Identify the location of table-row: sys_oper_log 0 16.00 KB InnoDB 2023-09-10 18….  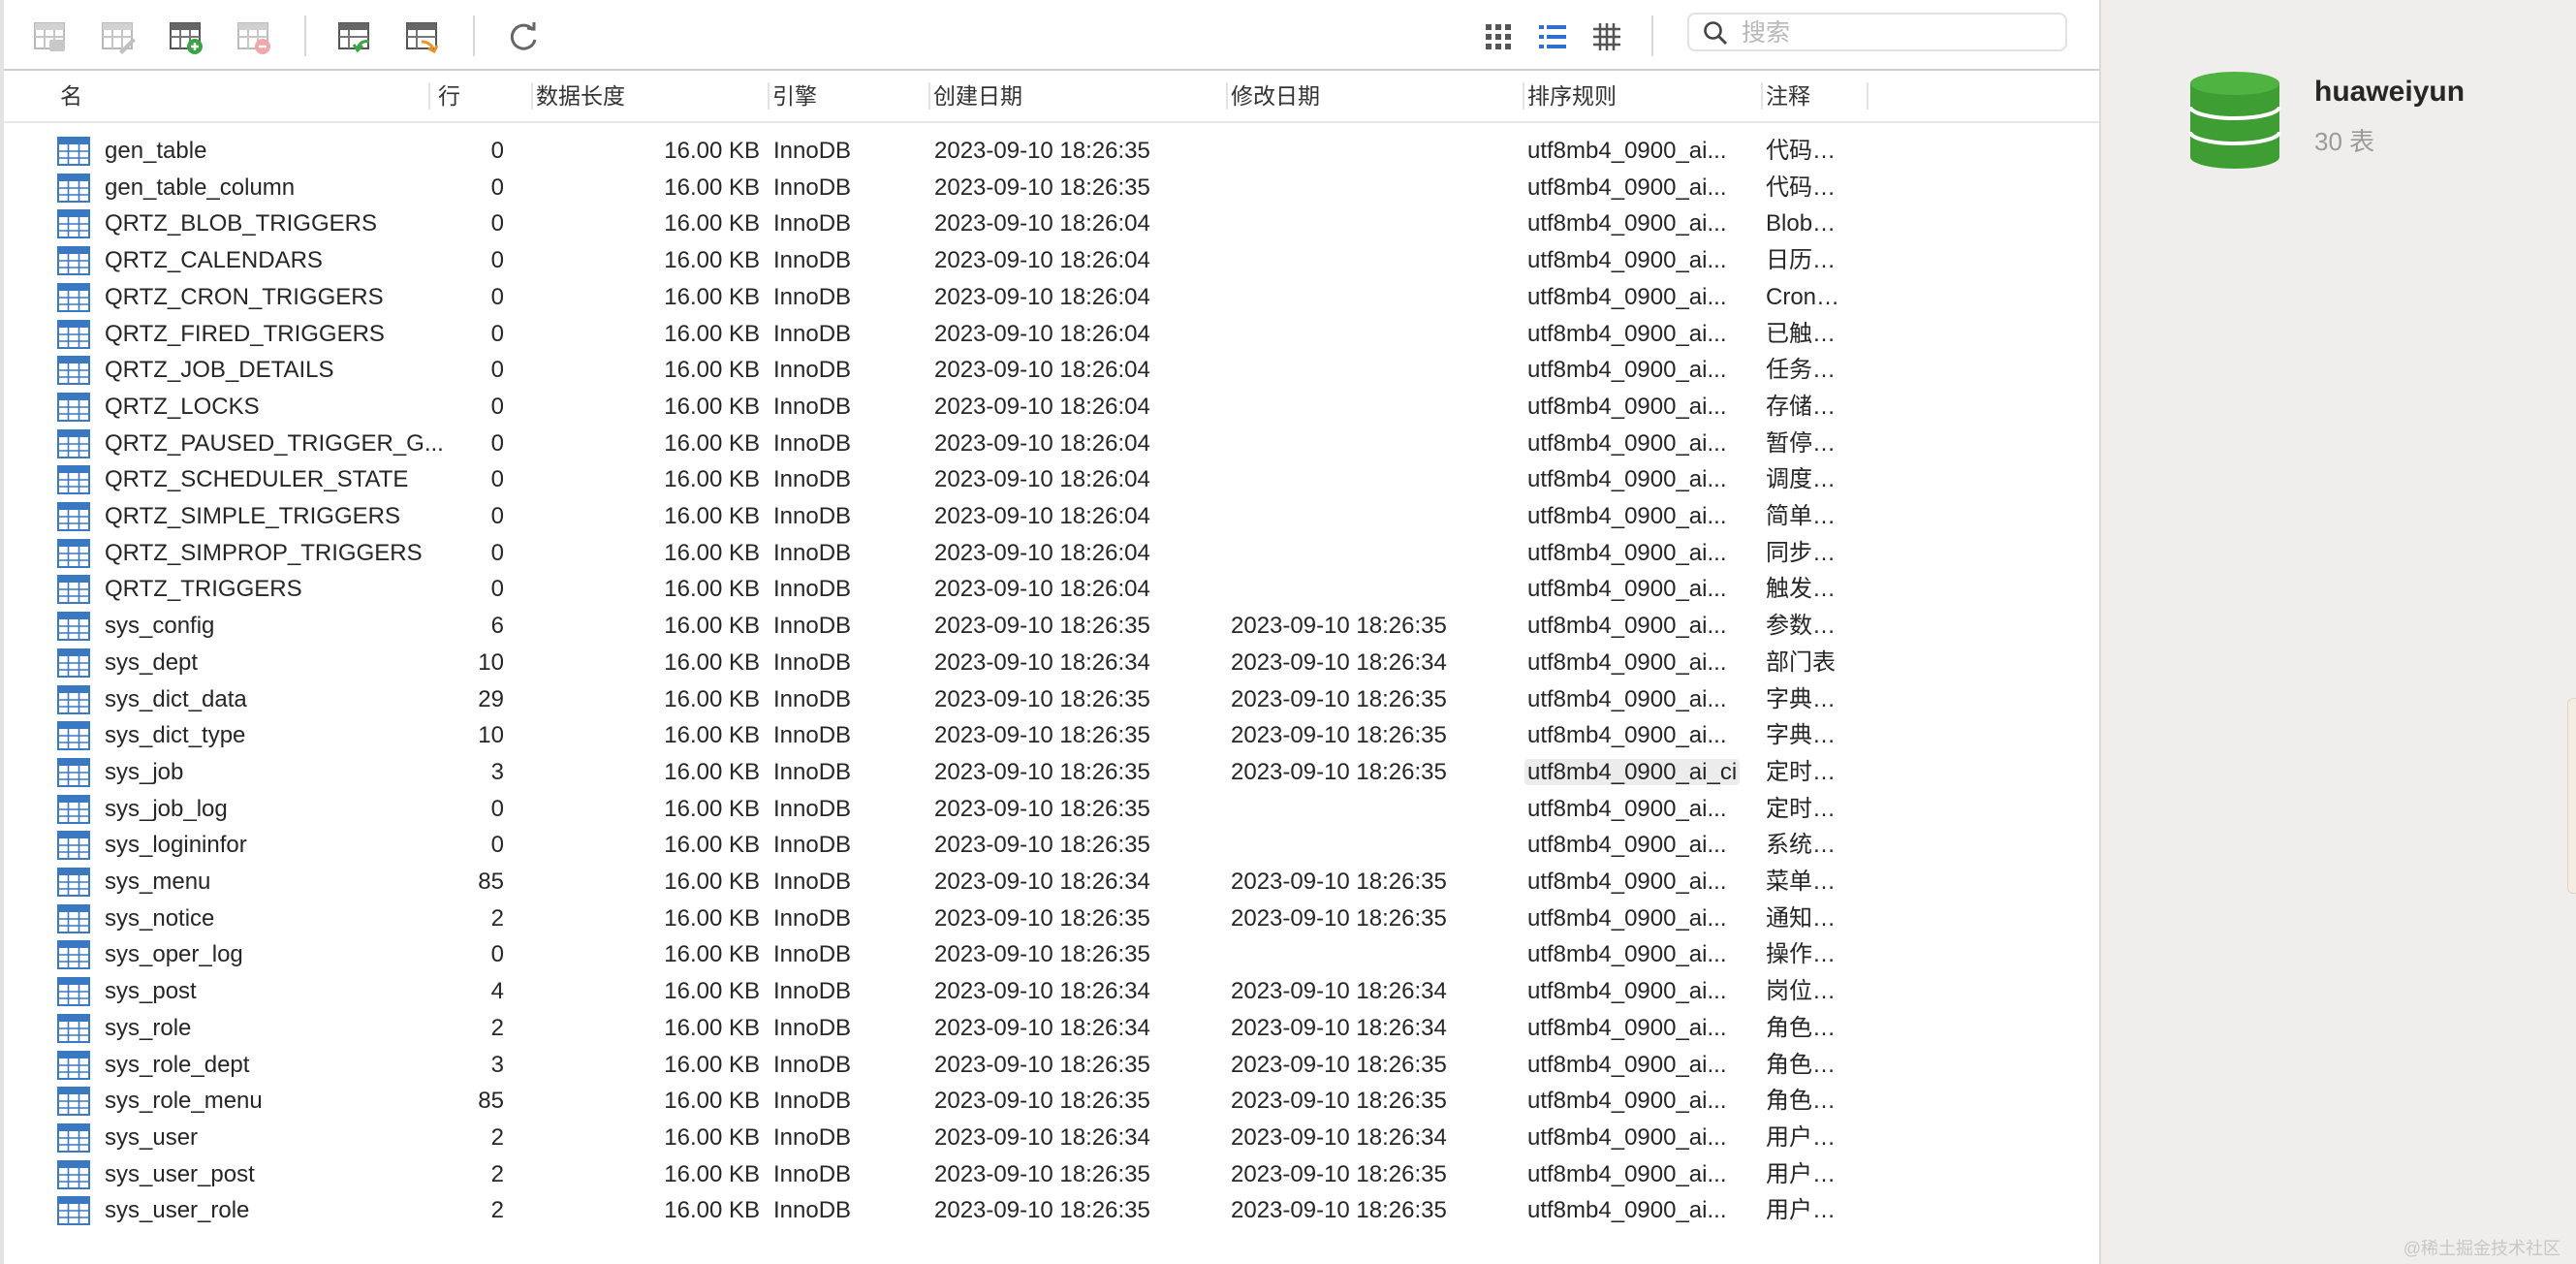
(1051, 954).